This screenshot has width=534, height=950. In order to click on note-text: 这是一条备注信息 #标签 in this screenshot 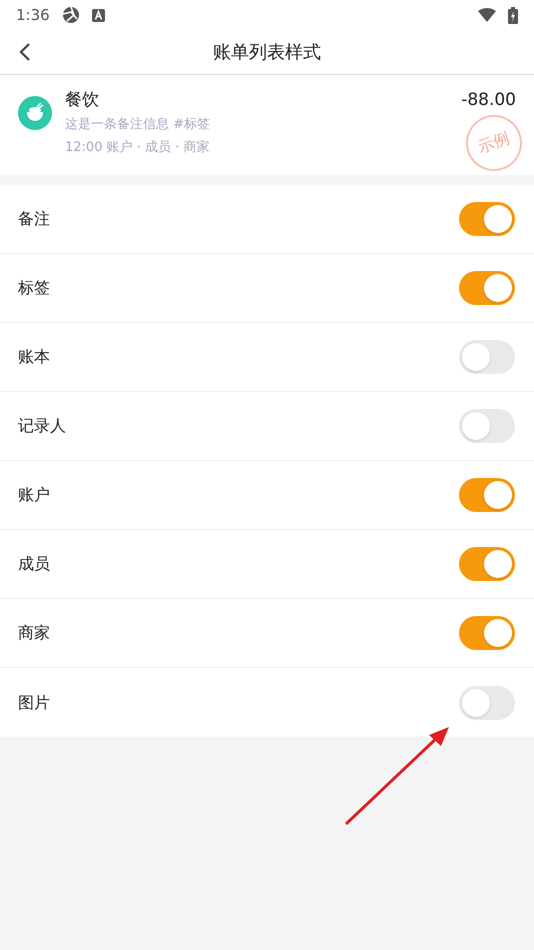, I will do `click(138, 125)`.